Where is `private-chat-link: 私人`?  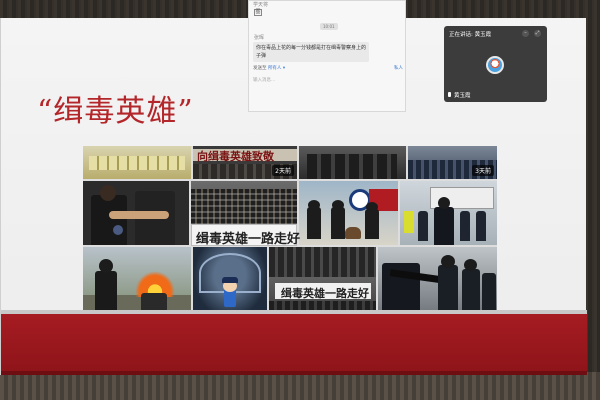
private-chat-link: 私人 is located at coordinates (398, 68).